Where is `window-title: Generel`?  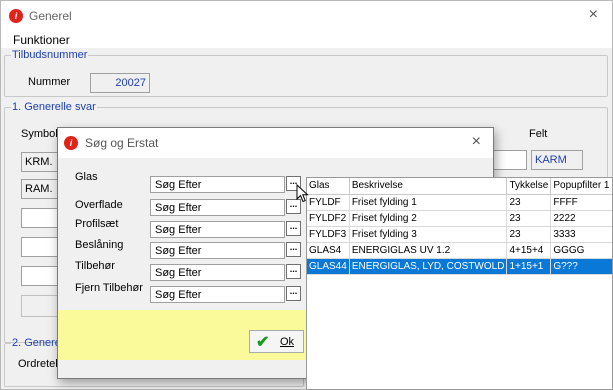
window-title: Generel is located at coordinates (50, 16).